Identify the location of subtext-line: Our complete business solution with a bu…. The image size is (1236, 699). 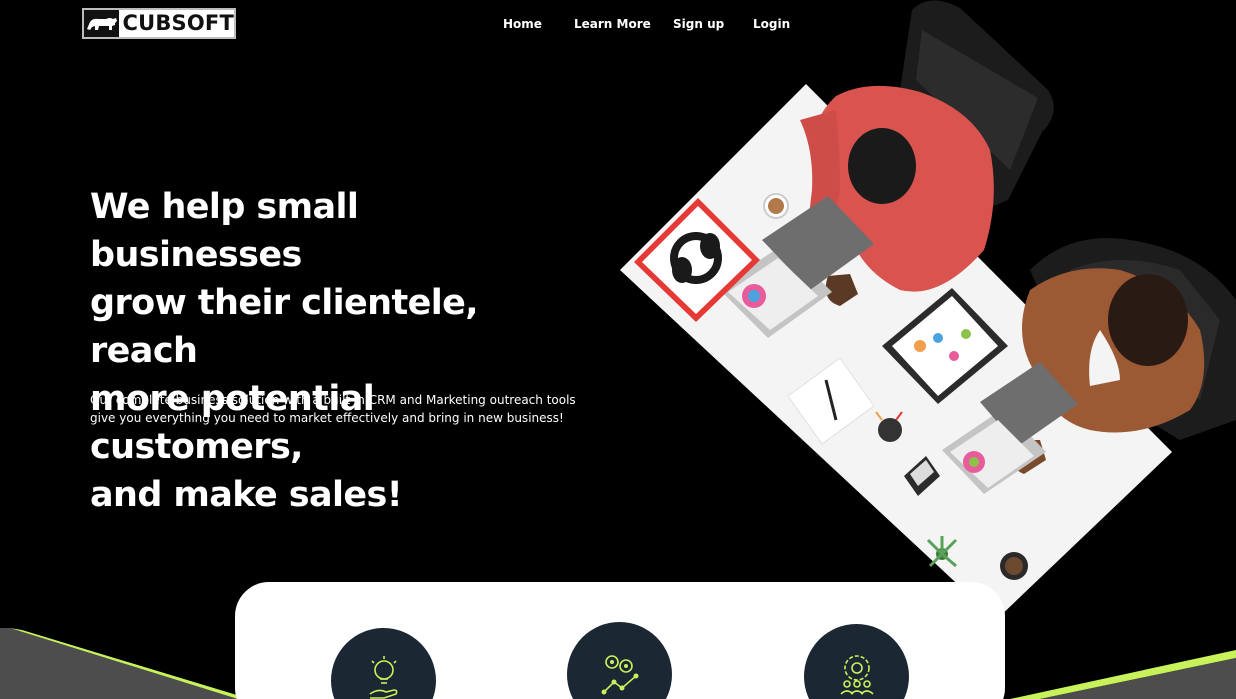
(333, 400).